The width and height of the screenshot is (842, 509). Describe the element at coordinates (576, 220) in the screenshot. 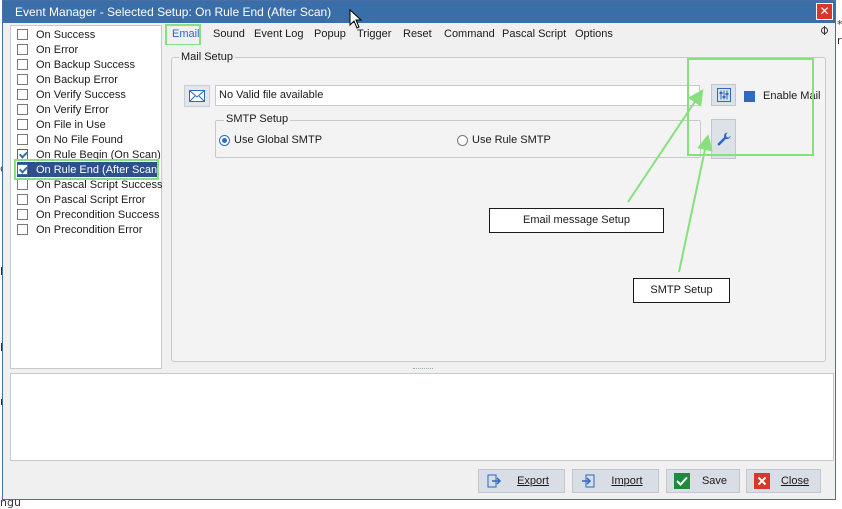

I see `callout-email-message-setup: Email message Setup` at that location.